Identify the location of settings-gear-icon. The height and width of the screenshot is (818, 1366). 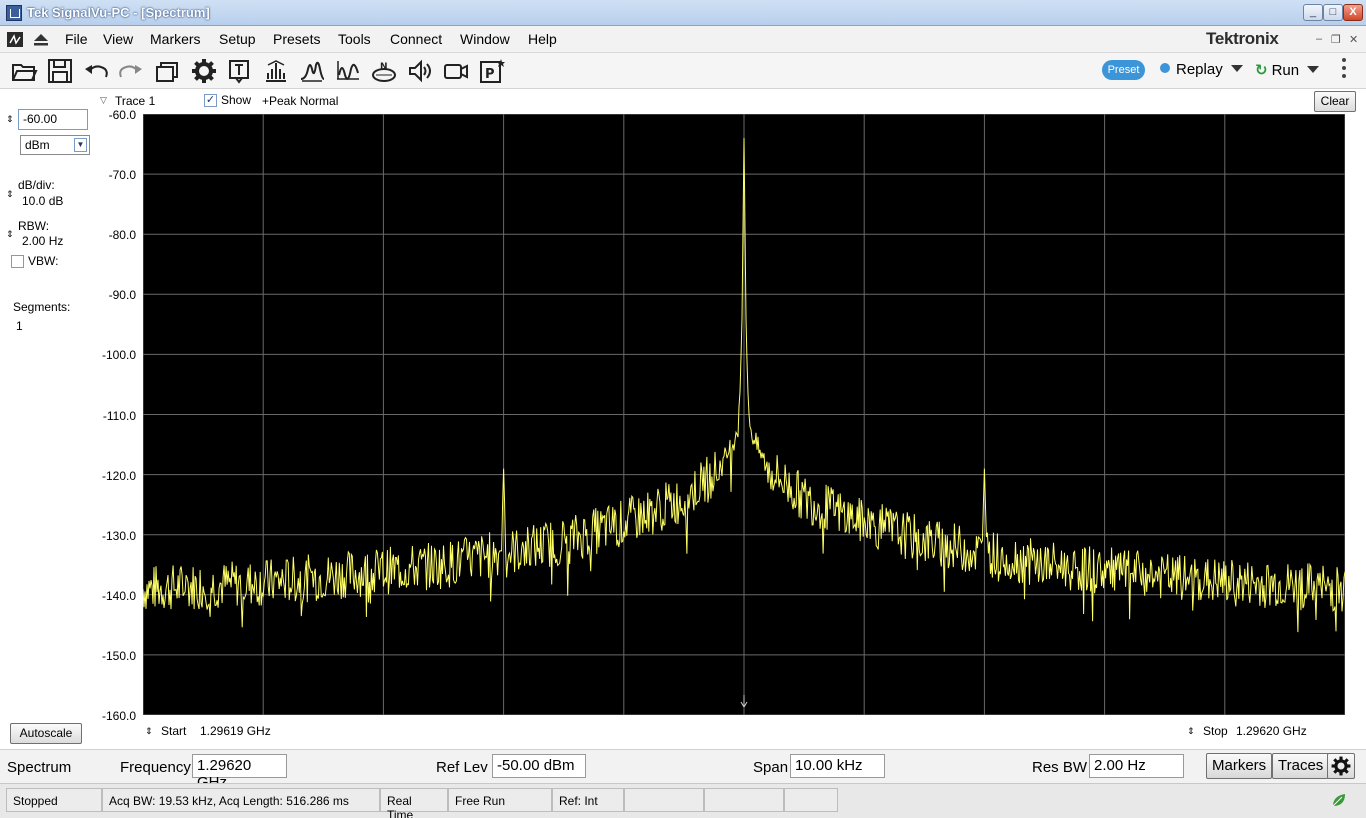
(204, 71).